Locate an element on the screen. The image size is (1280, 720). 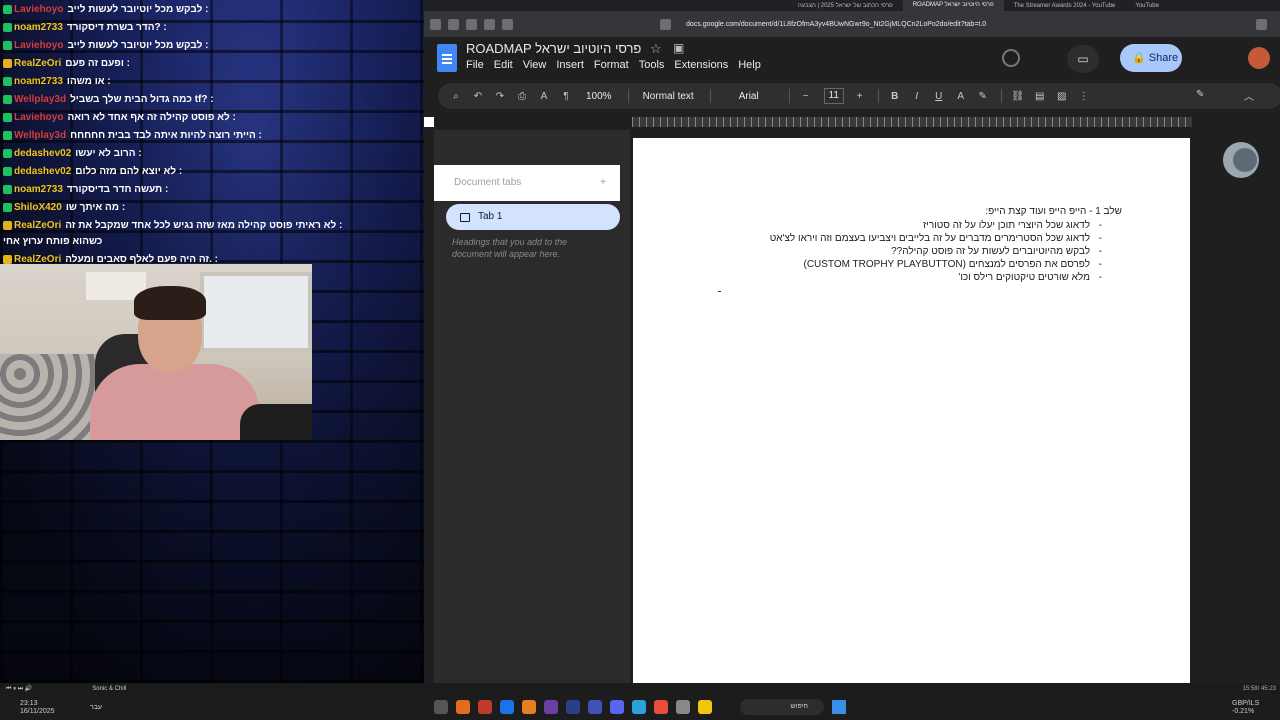
plus-icon: + is located at coordinates (860, 96).